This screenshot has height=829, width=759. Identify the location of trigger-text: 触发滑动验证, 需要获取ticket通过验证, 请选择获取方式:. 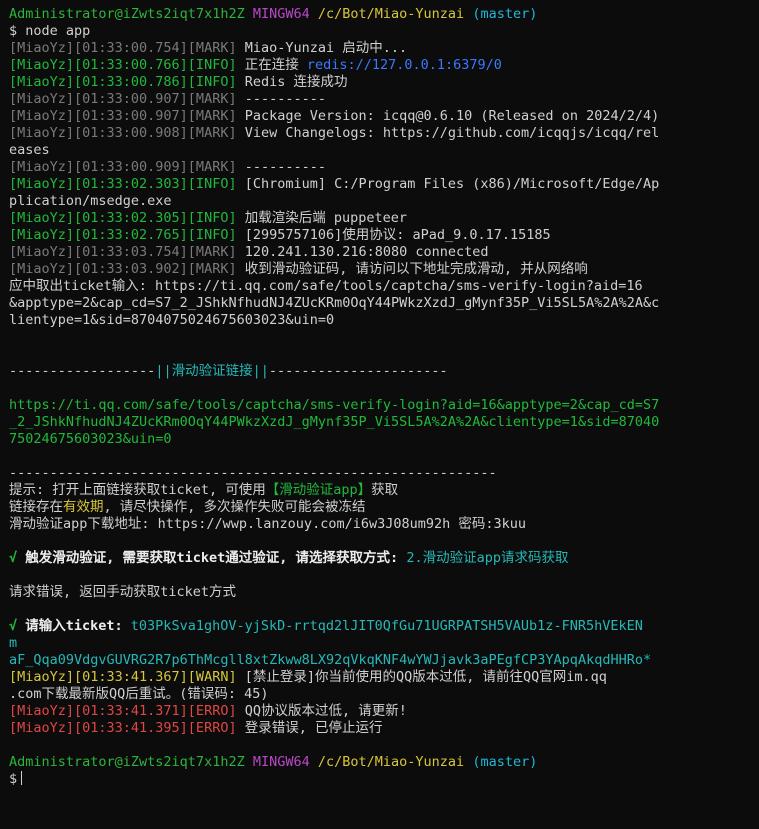
(208, 558).